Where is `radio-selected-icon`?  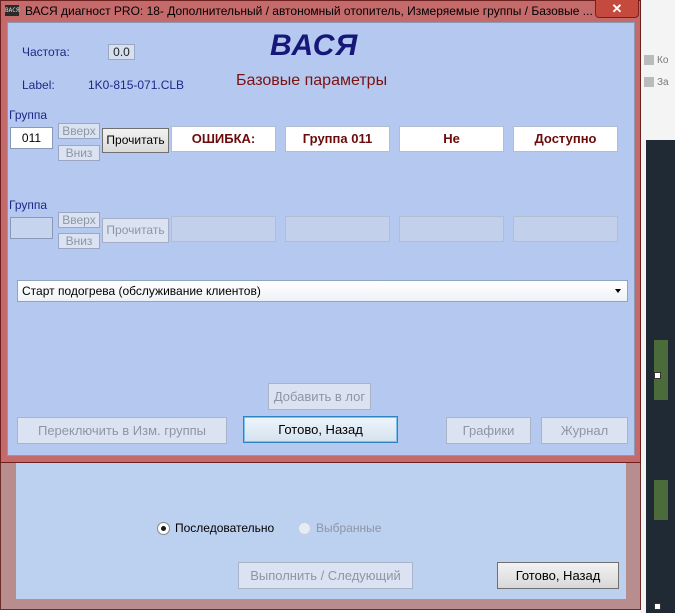 radio-selected-icon is located at coordinates (163, 528).